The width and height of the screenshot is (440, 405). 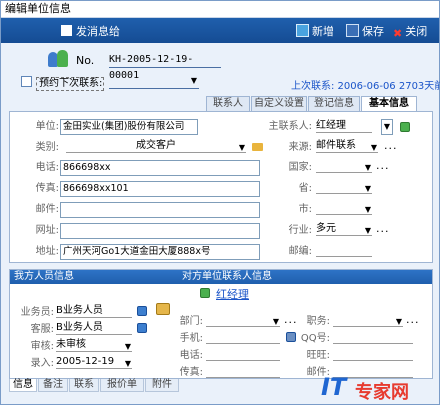 What do you see at coordinates (53, 385) in the screenshot?
I see `tab-notes: 备注` at bounding box center [53, 385].